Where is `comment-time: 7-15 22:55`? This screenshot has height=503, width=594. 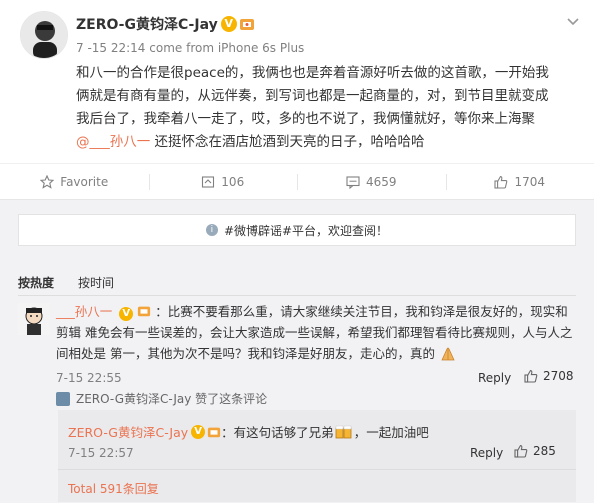 comment-time: 7-15 22:55 is located at coordinates (89, 378).